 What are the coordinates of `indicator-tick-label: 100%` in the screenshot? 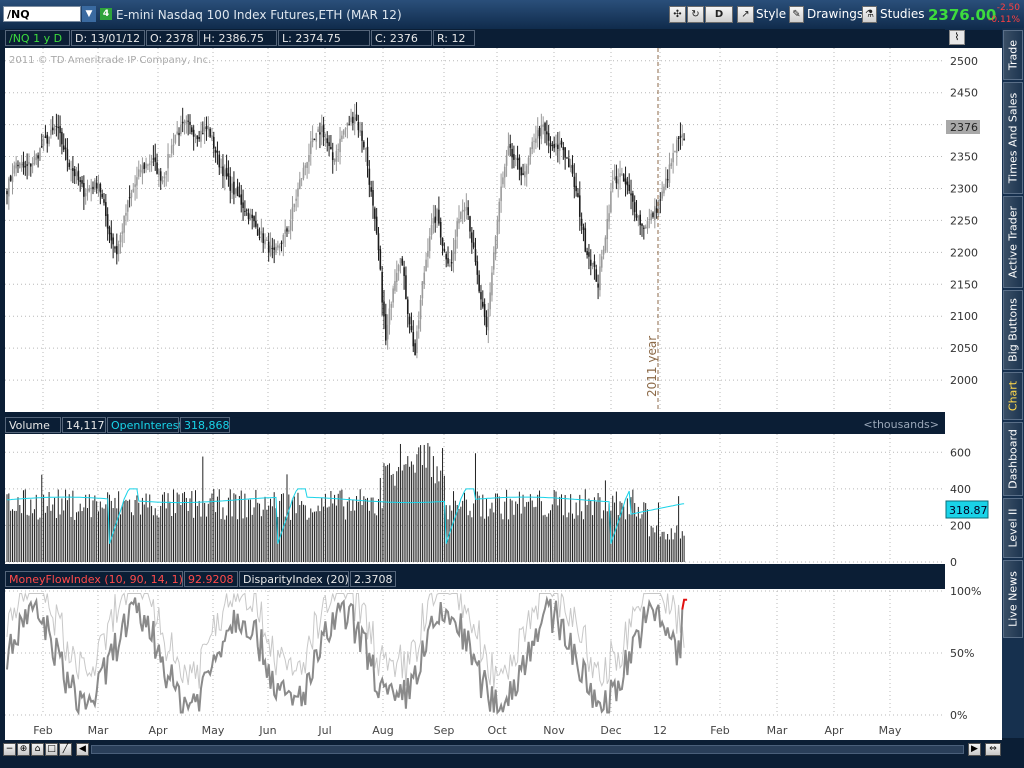 It's located at (965, 591).